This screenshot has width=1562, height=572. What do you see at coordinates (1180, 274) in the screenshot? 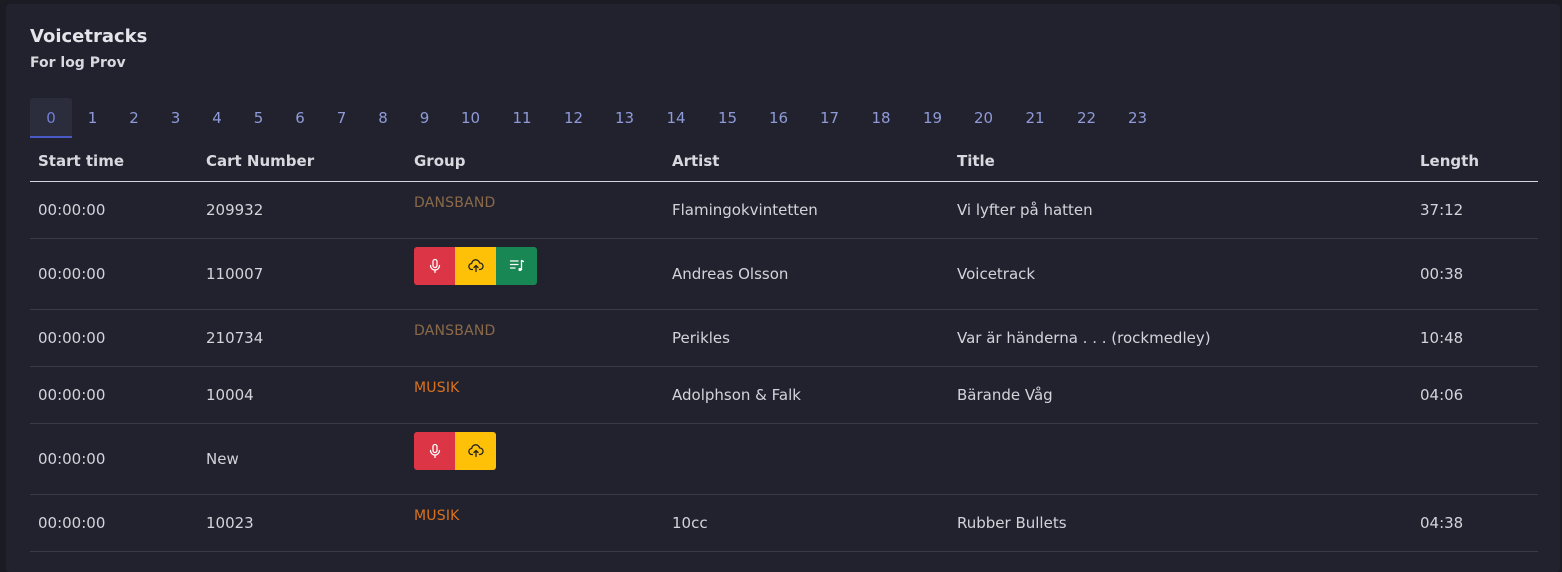
I see `cell-title: Voicetrack` at bounding box center [1180, 274].